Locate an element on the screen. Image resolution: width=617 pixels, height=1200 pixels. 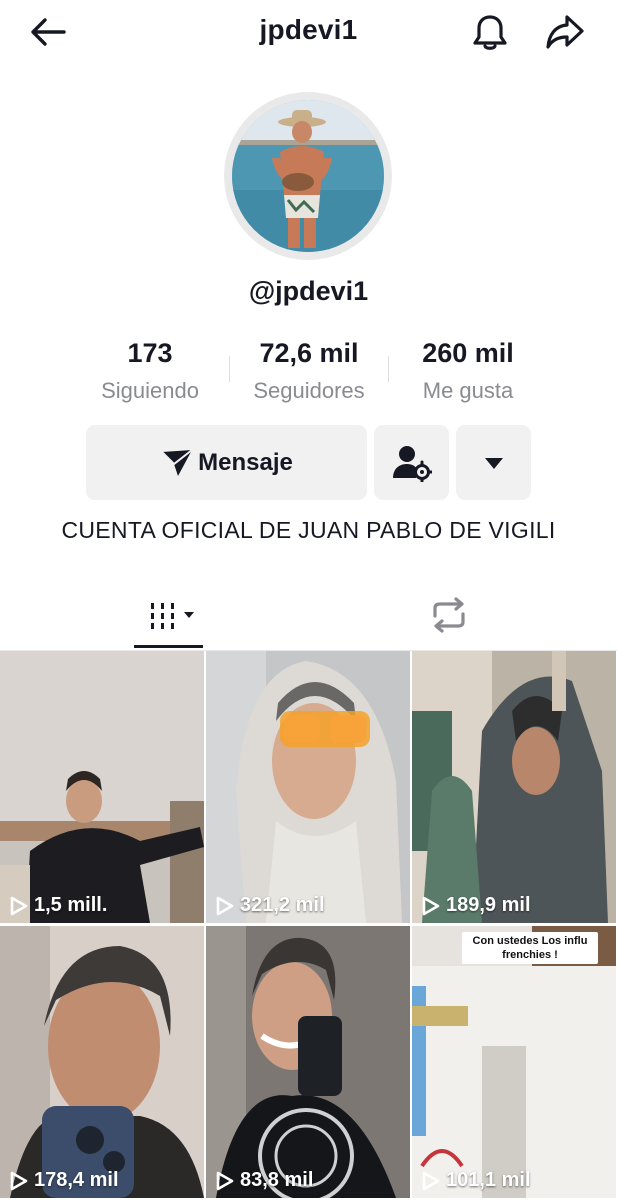
user-settings-icon is located at coordinates (412, 463).